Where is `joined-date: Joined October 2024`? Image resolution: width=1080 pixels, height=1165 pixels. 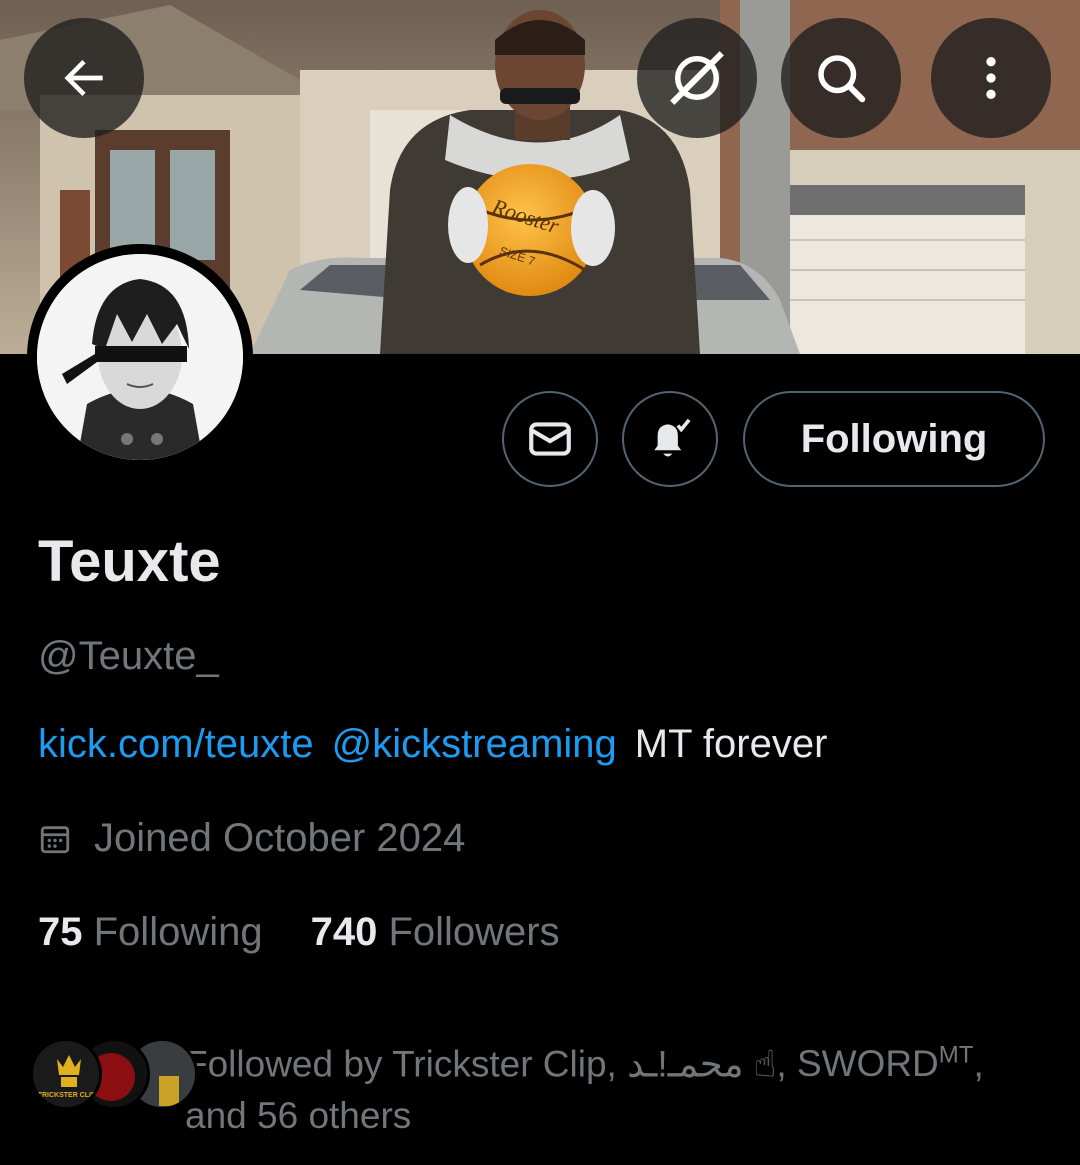 joined-date: Joined October 2024 is located at coordinates (251, 838).